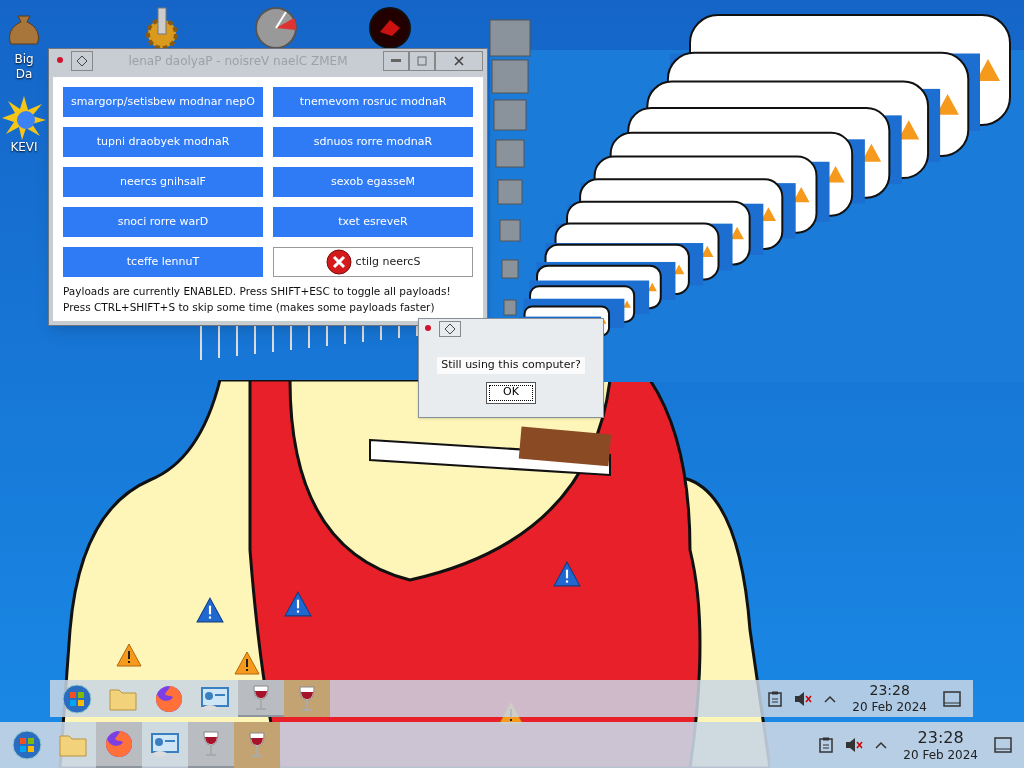  Describe the element at coordinates (249, 307) in the screenshot. I see `status-text: Press CTRL+SHIFT+S to skip some time (makes some payloads faster)` at that location.